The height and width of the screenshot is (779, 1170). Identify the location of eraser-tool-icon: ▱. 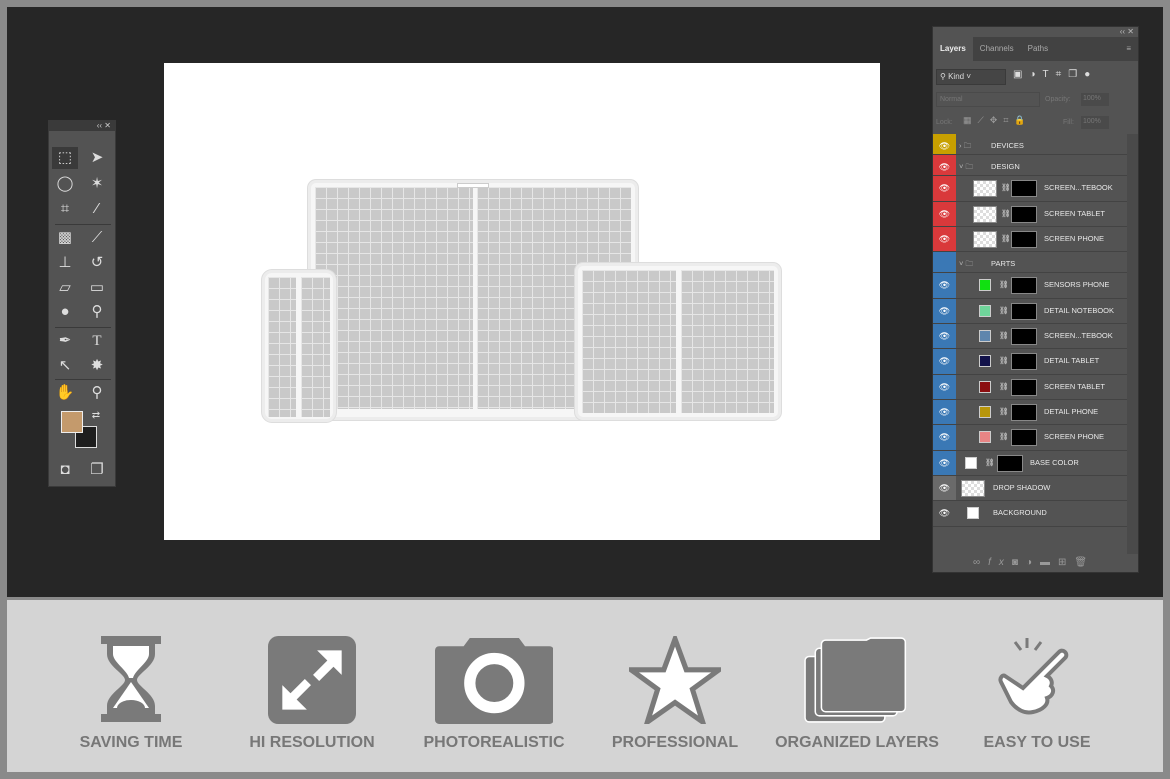
(65, 288).